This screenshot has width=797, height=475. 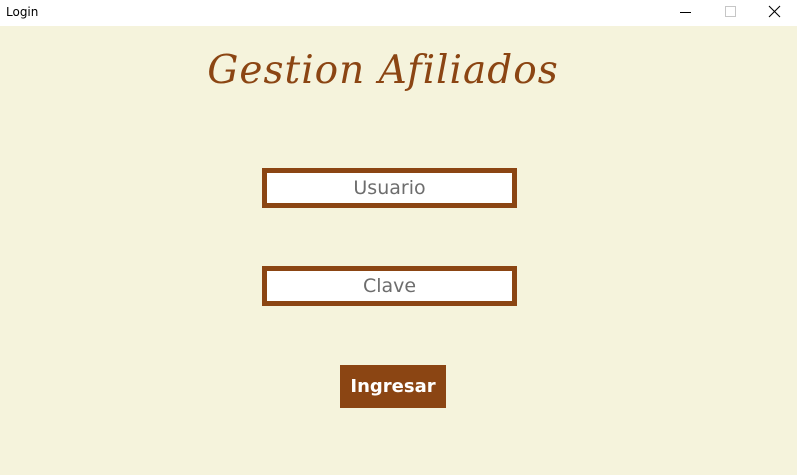 I want to click on minimize-button, so click(x=685, y=13).